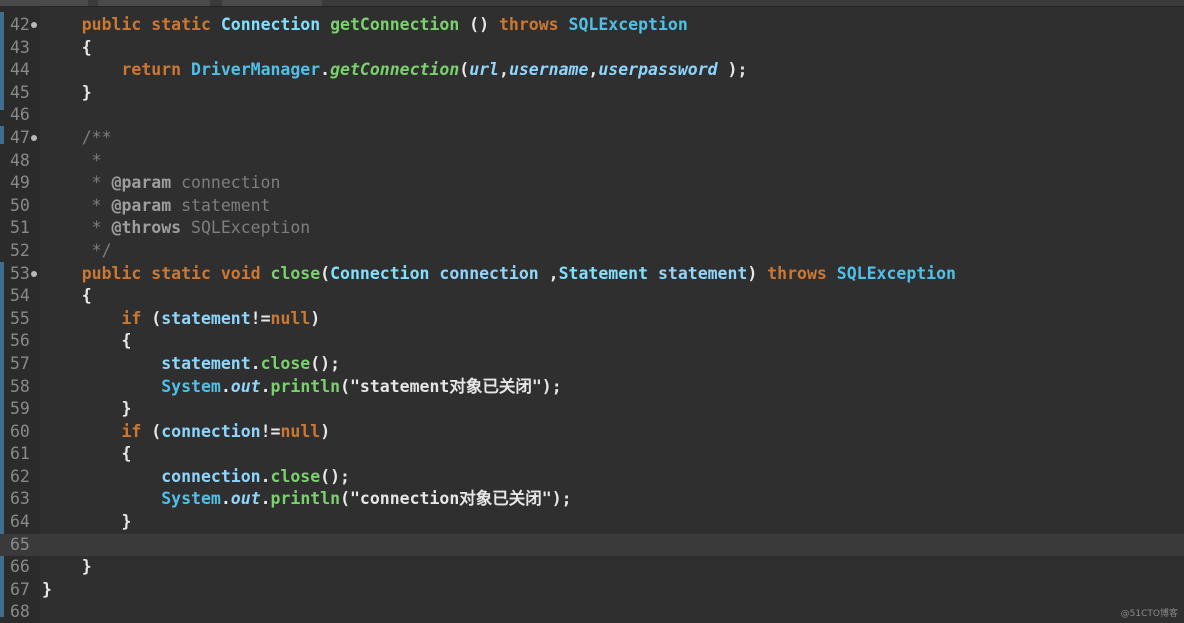  Describe the element at coordinates (592, 206) in the screenshot. I see `code-line: 50 * @param statement` at that location.